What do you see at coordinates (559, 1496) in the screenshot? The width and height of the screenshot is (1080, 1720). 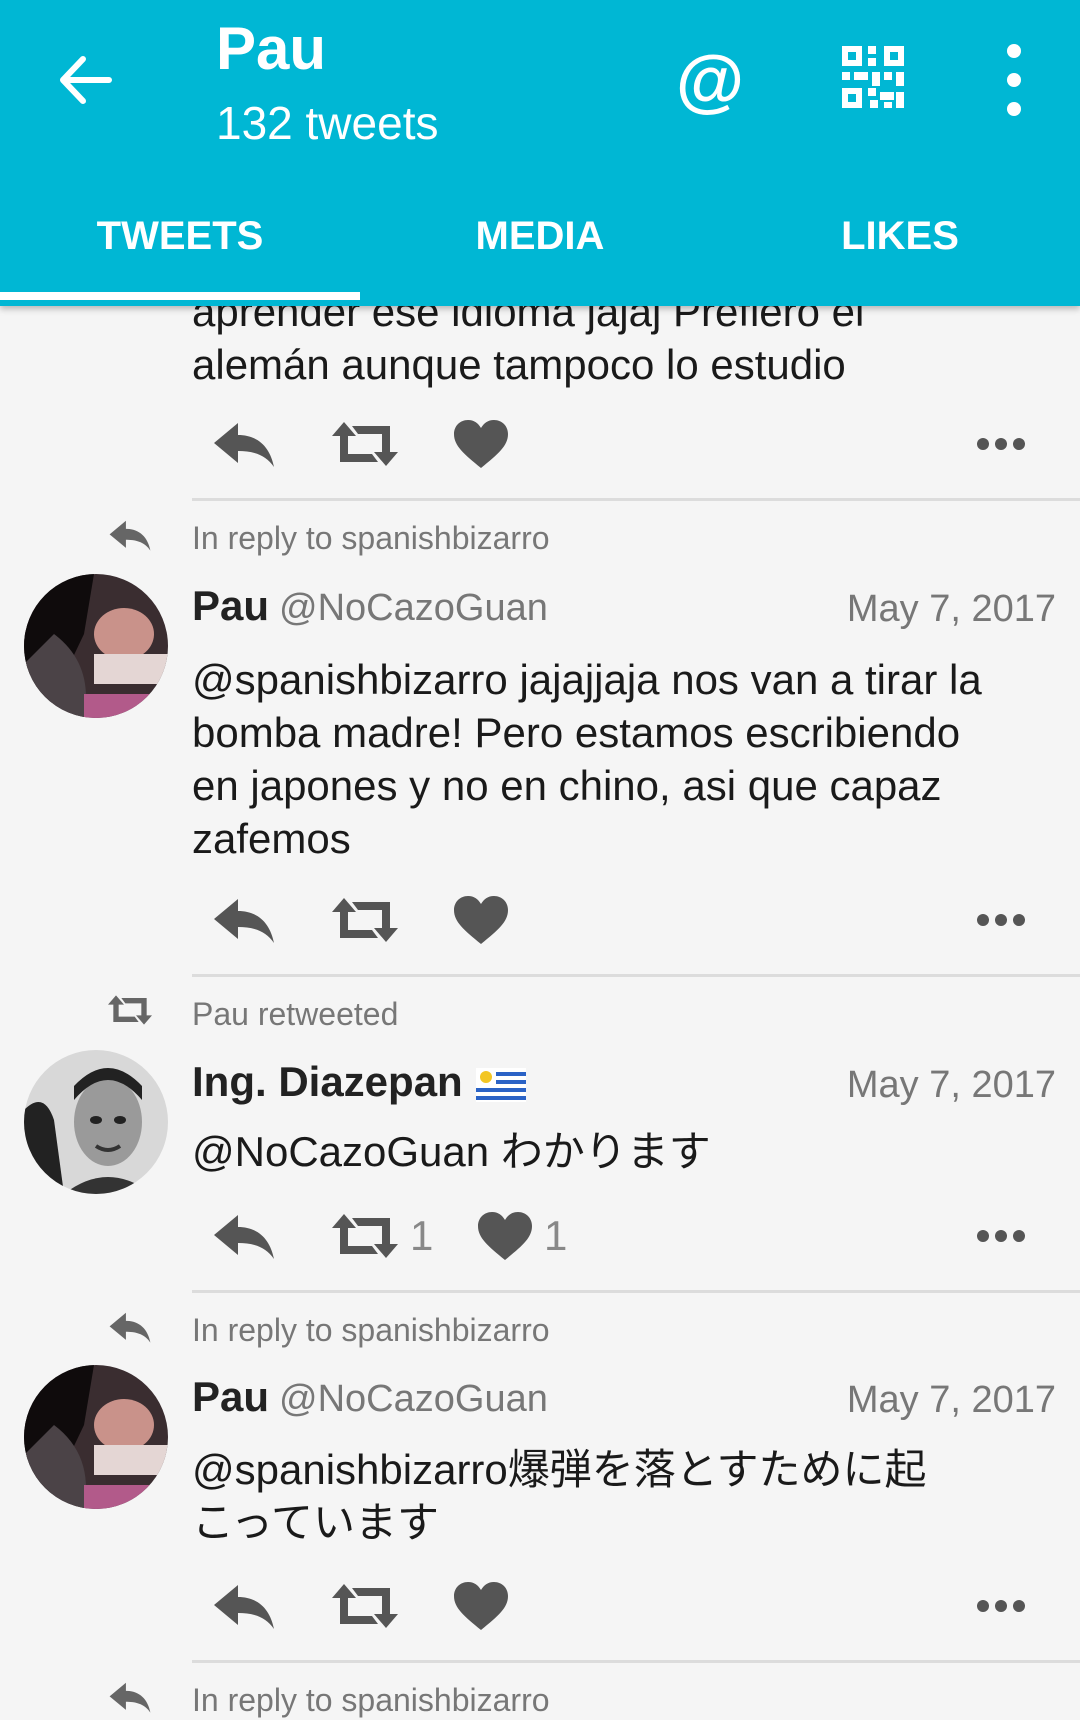 I see `tweet-text: @spanishbizarro爆弾を落とすために起 こっています` at bounding box center [559, 1496].